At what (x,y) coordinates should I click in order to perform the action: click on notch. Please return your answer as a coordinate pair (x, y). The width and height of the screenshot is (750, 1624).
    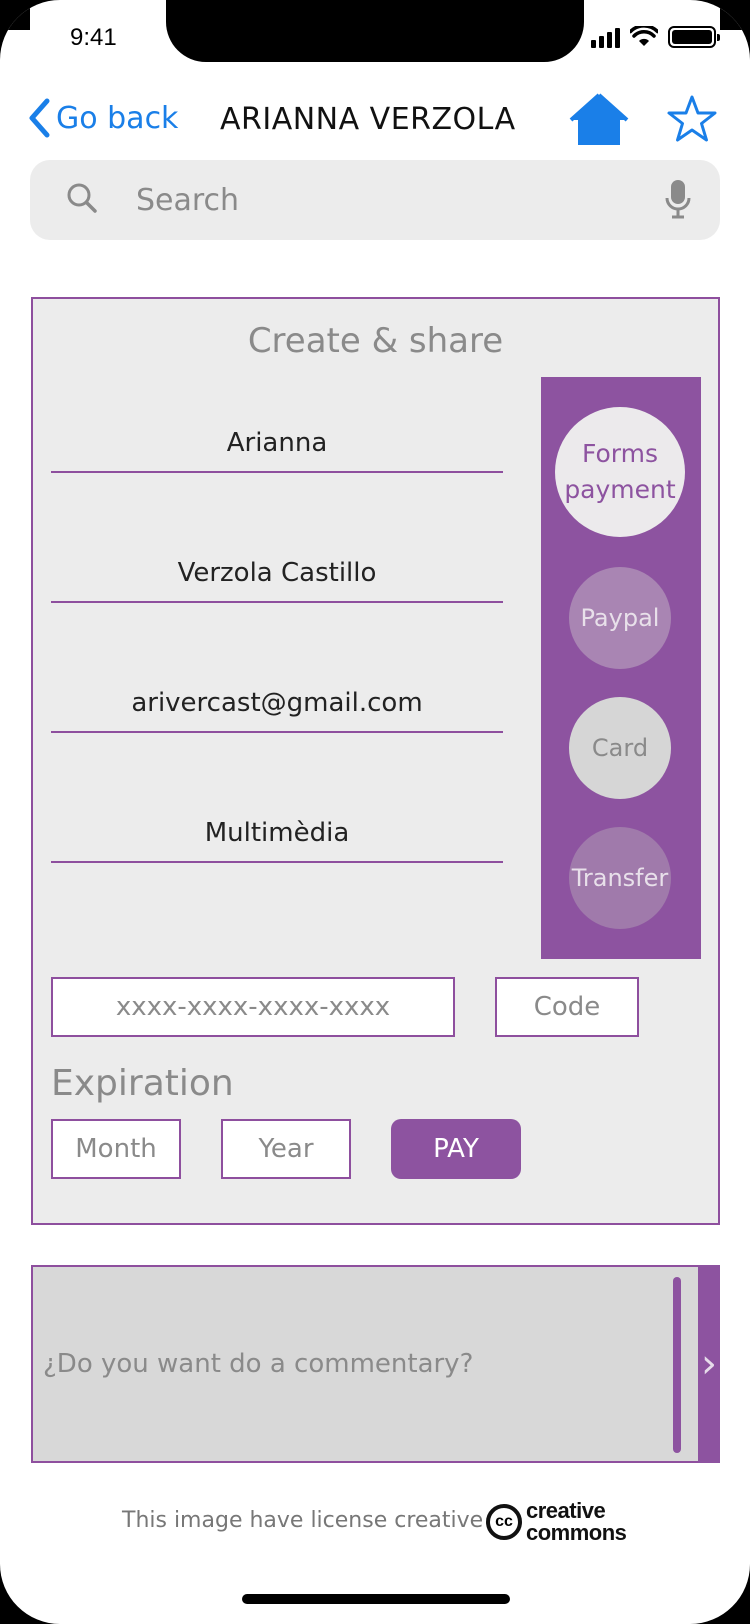
    Looking at the image, I should click on (375, 31).